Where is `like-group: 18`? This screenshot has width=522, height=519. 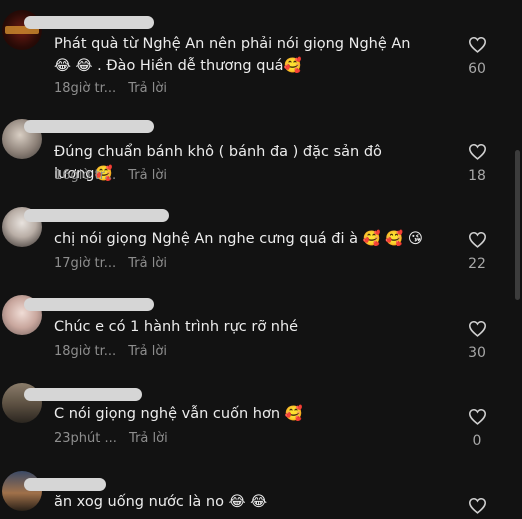 like-group: 18 is located at coordinates (477, 163).